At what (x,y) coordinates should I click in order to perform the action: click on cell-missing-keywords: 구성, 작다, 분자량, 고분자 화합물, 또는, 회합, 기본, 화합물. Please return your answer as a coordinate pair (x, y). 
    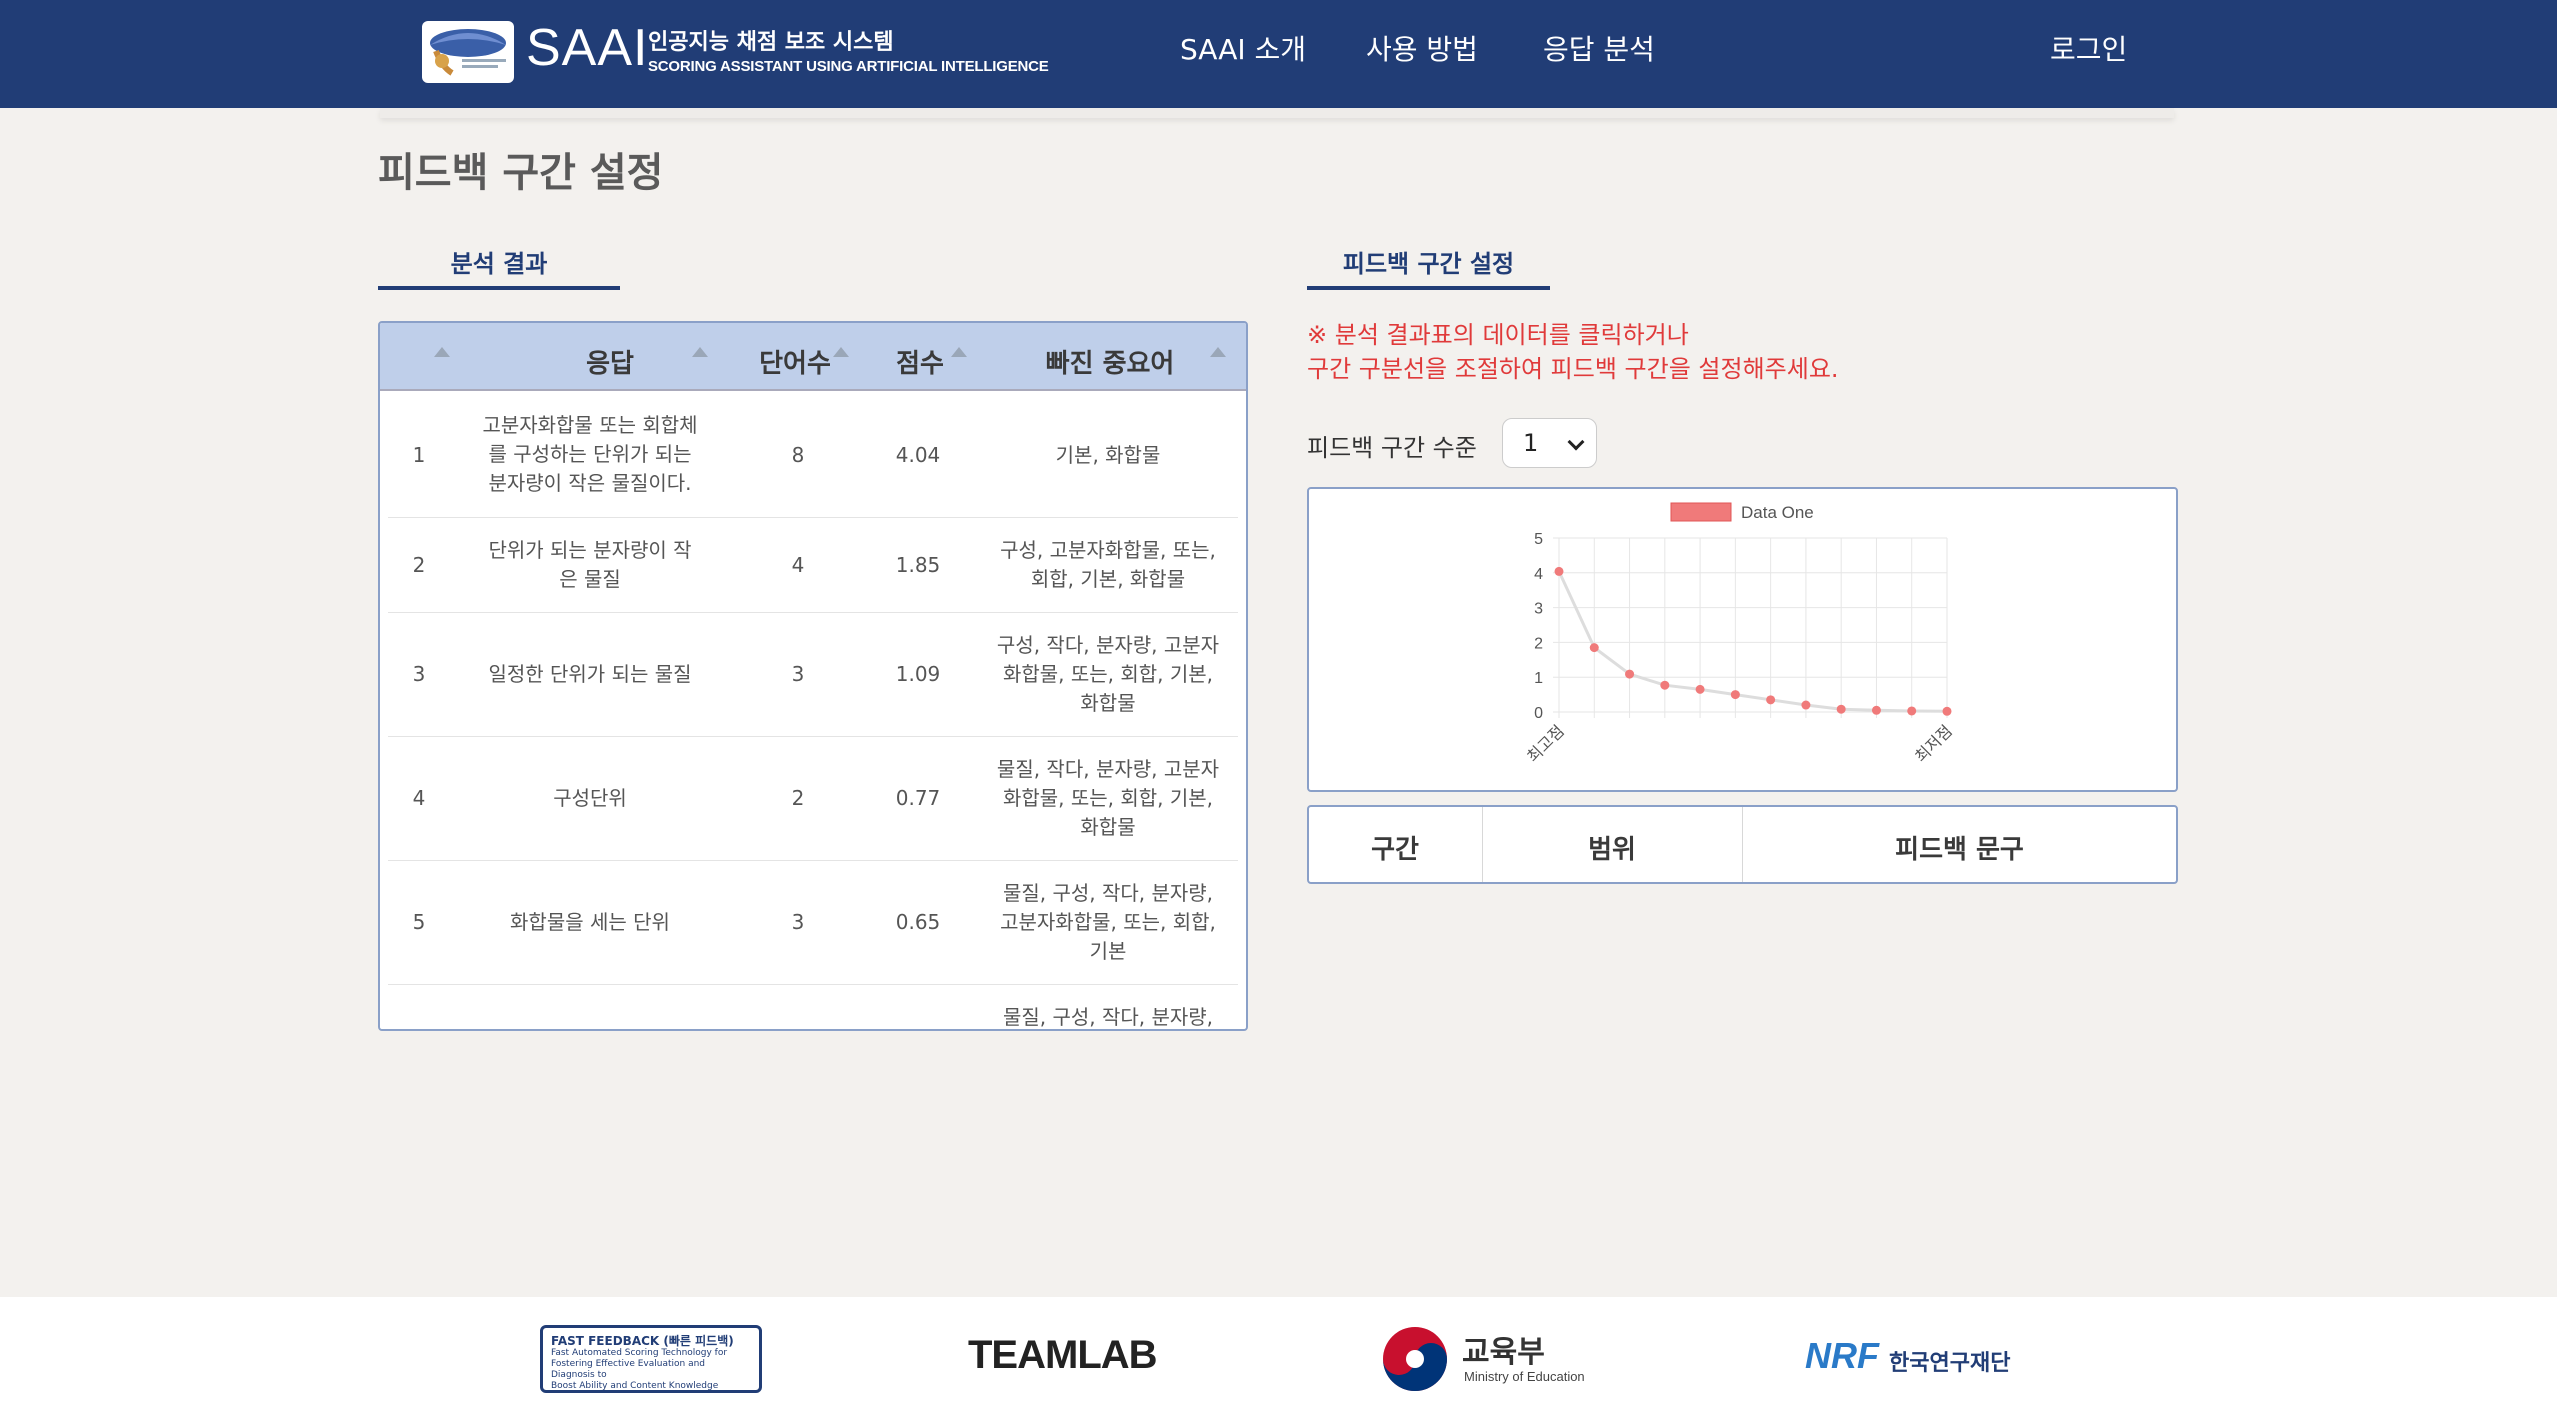
    Looking at the image, I should click on (1108, 674).